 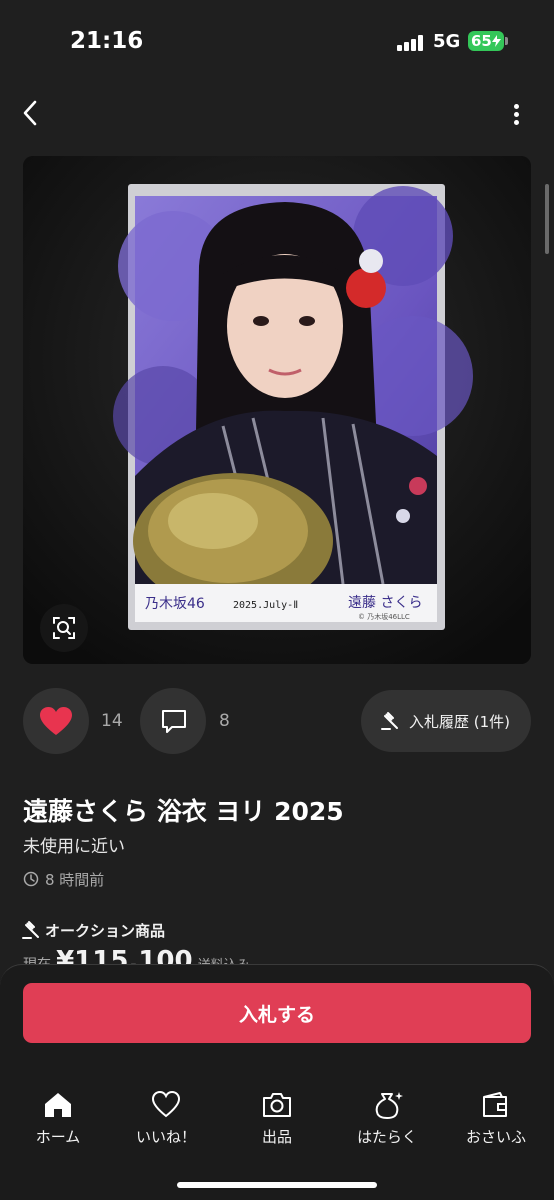 I want to click on battery-level: 65, so click(x=481, y=41).